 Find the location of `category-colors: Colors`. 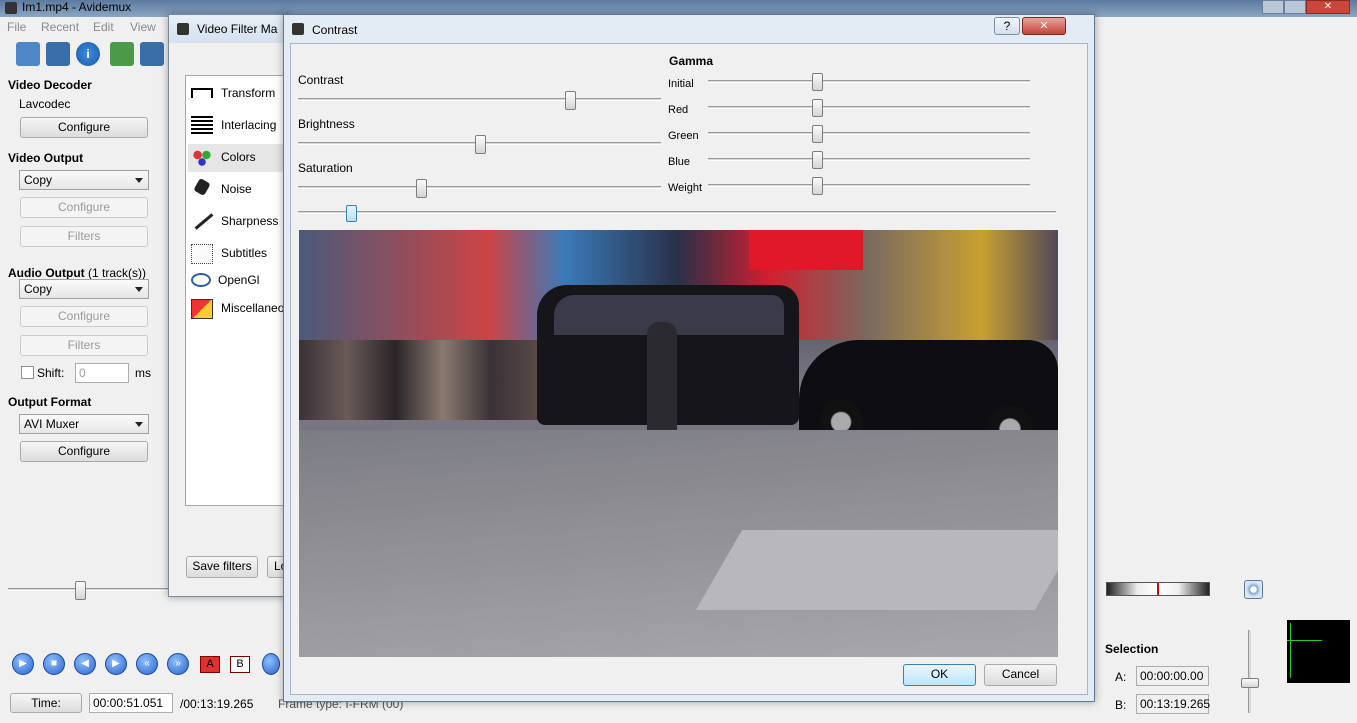

category-colors: Colors is located at coordinates (238, 158).